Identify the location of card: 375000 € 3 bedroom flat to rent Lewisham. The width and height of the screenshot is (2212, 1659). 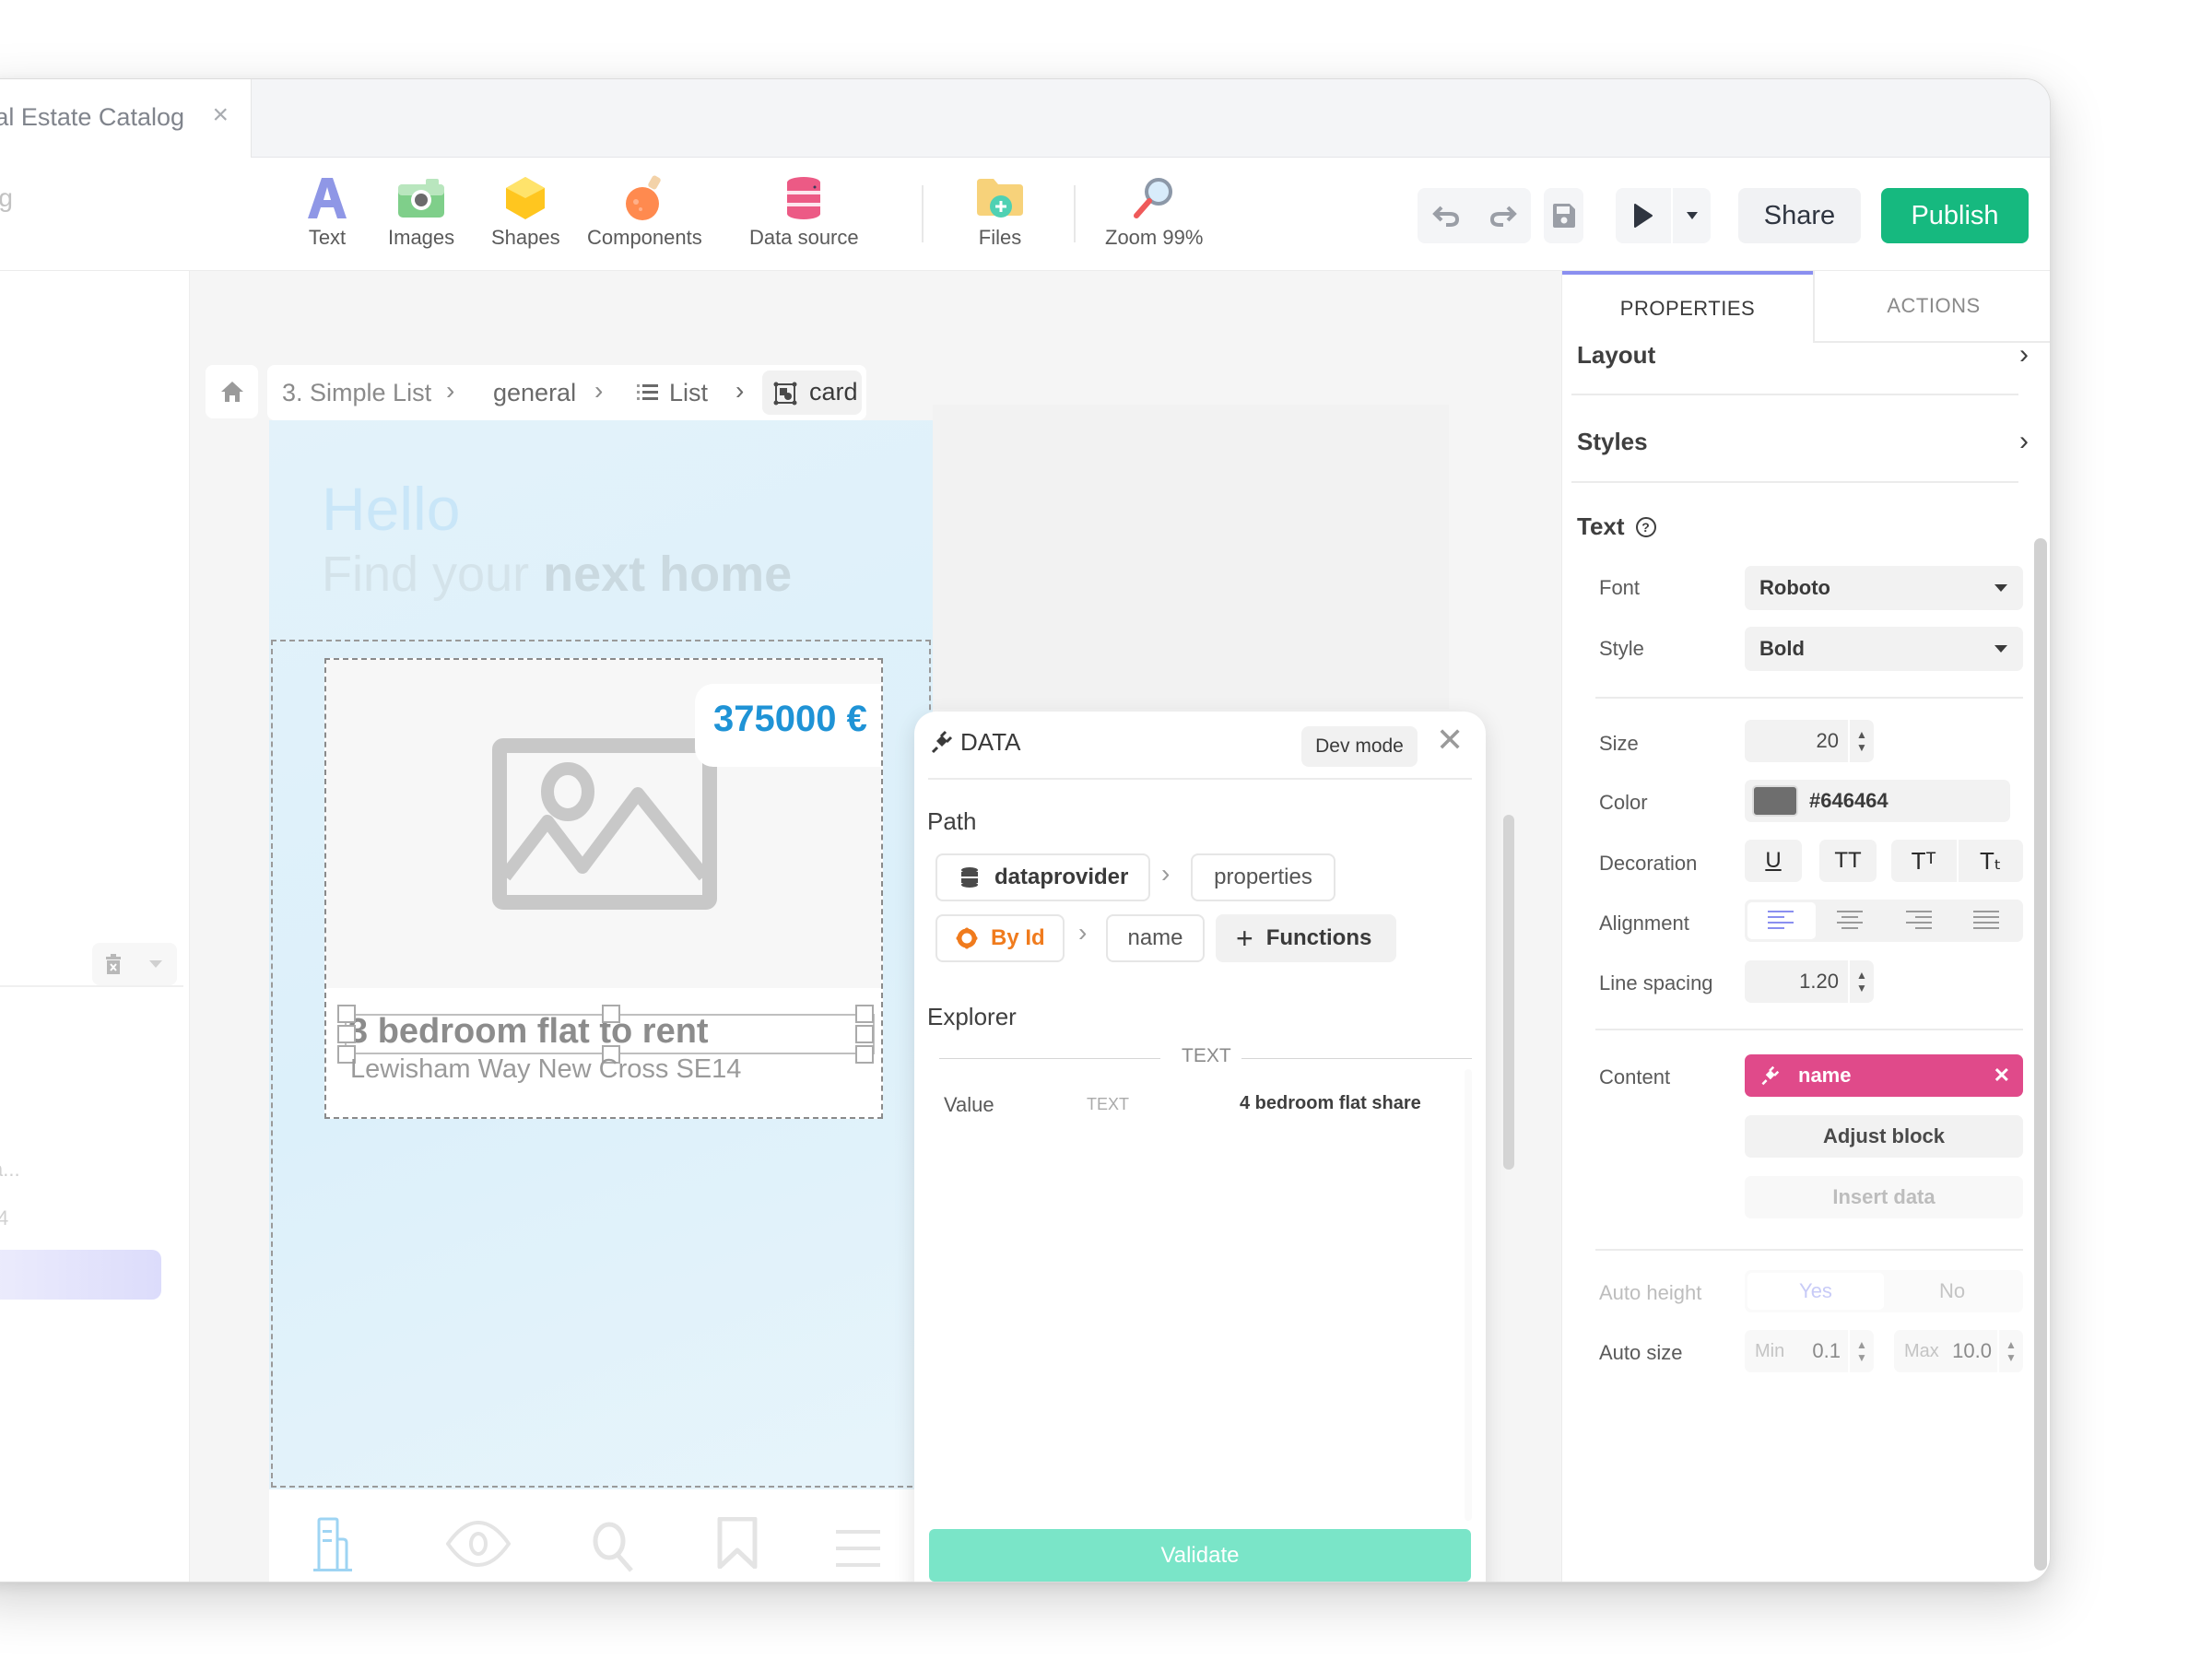
(603, 888).